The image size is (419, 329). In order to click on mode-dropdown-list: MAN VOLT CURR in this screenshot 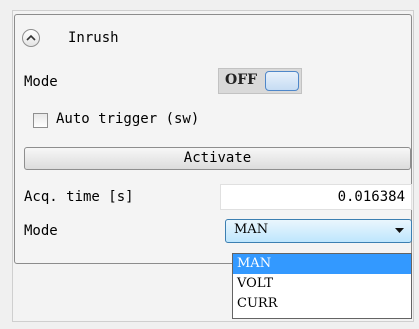, I will do `click(322, 286)`.